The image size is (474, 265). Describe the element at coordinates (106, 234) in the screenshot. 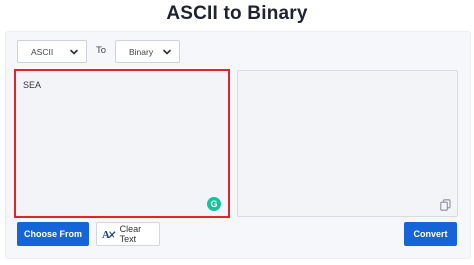

I see `svg-text: A` at that location.